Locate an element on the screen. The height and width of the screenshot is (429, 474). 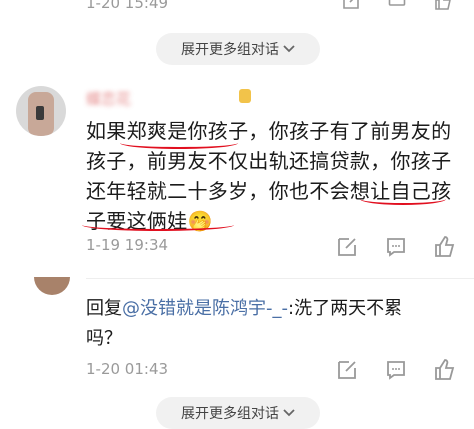
username: 蝶恋花 is located at coordinates (108, 98).